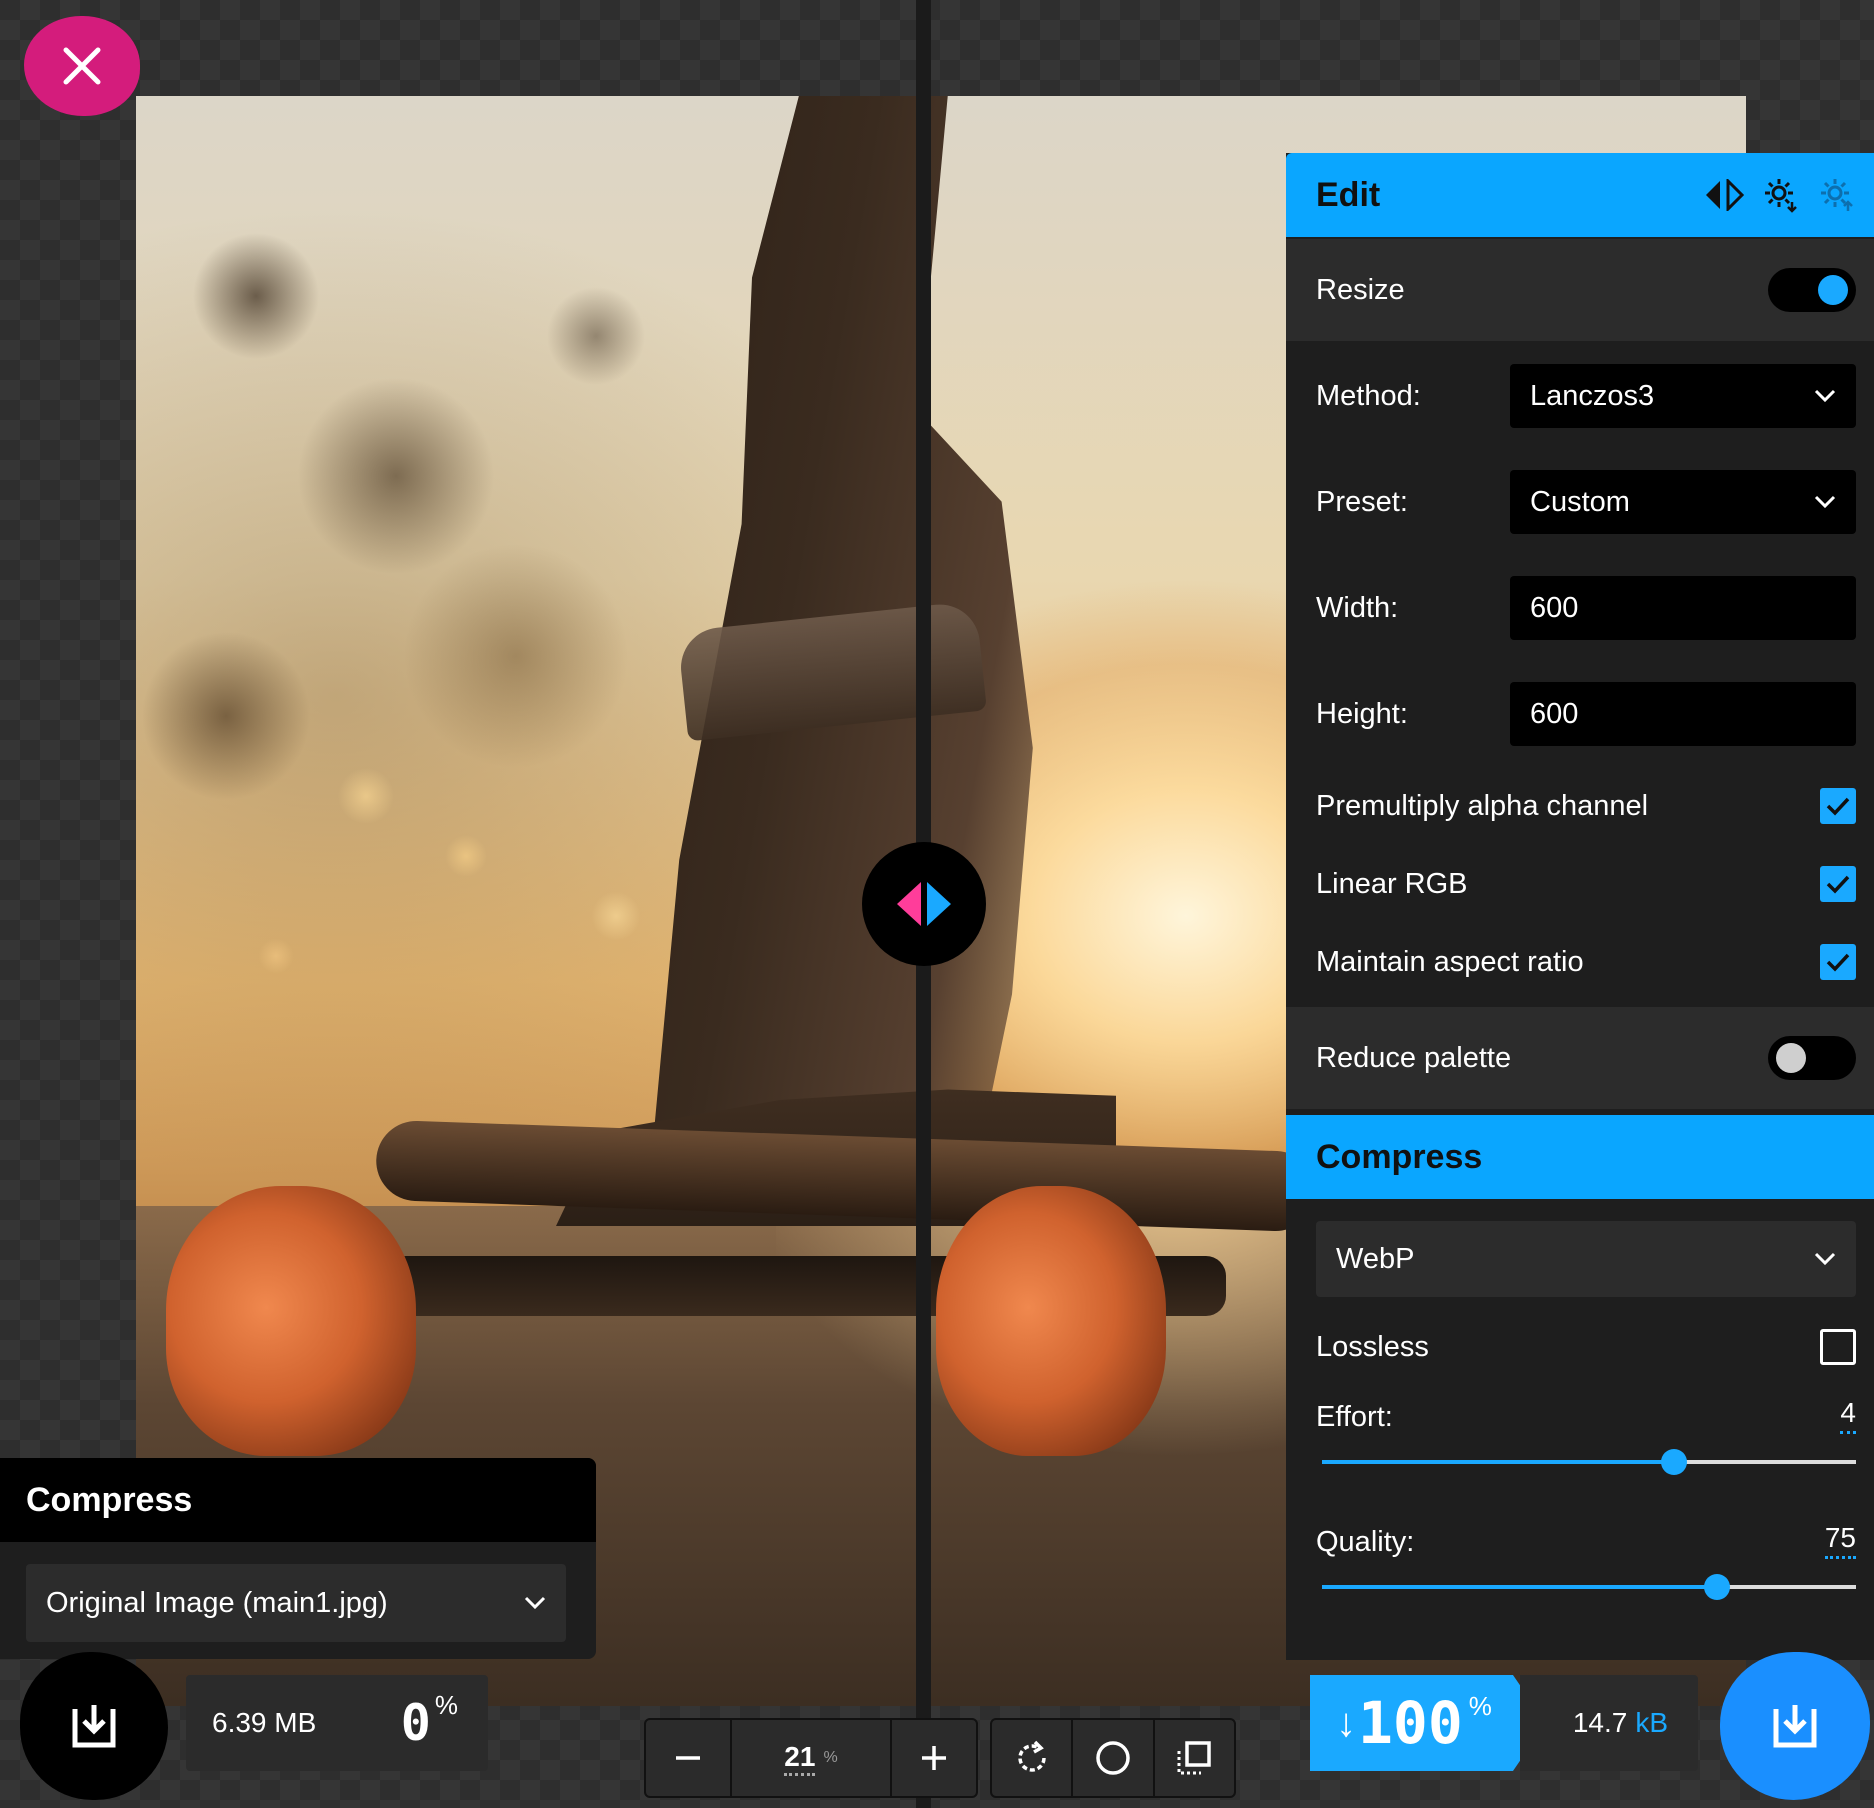  What do you see at coordinates (1651, 1722) in the screenshot?
I see `compressed-size-unit: kB` at bounding box center [1651, 1722].